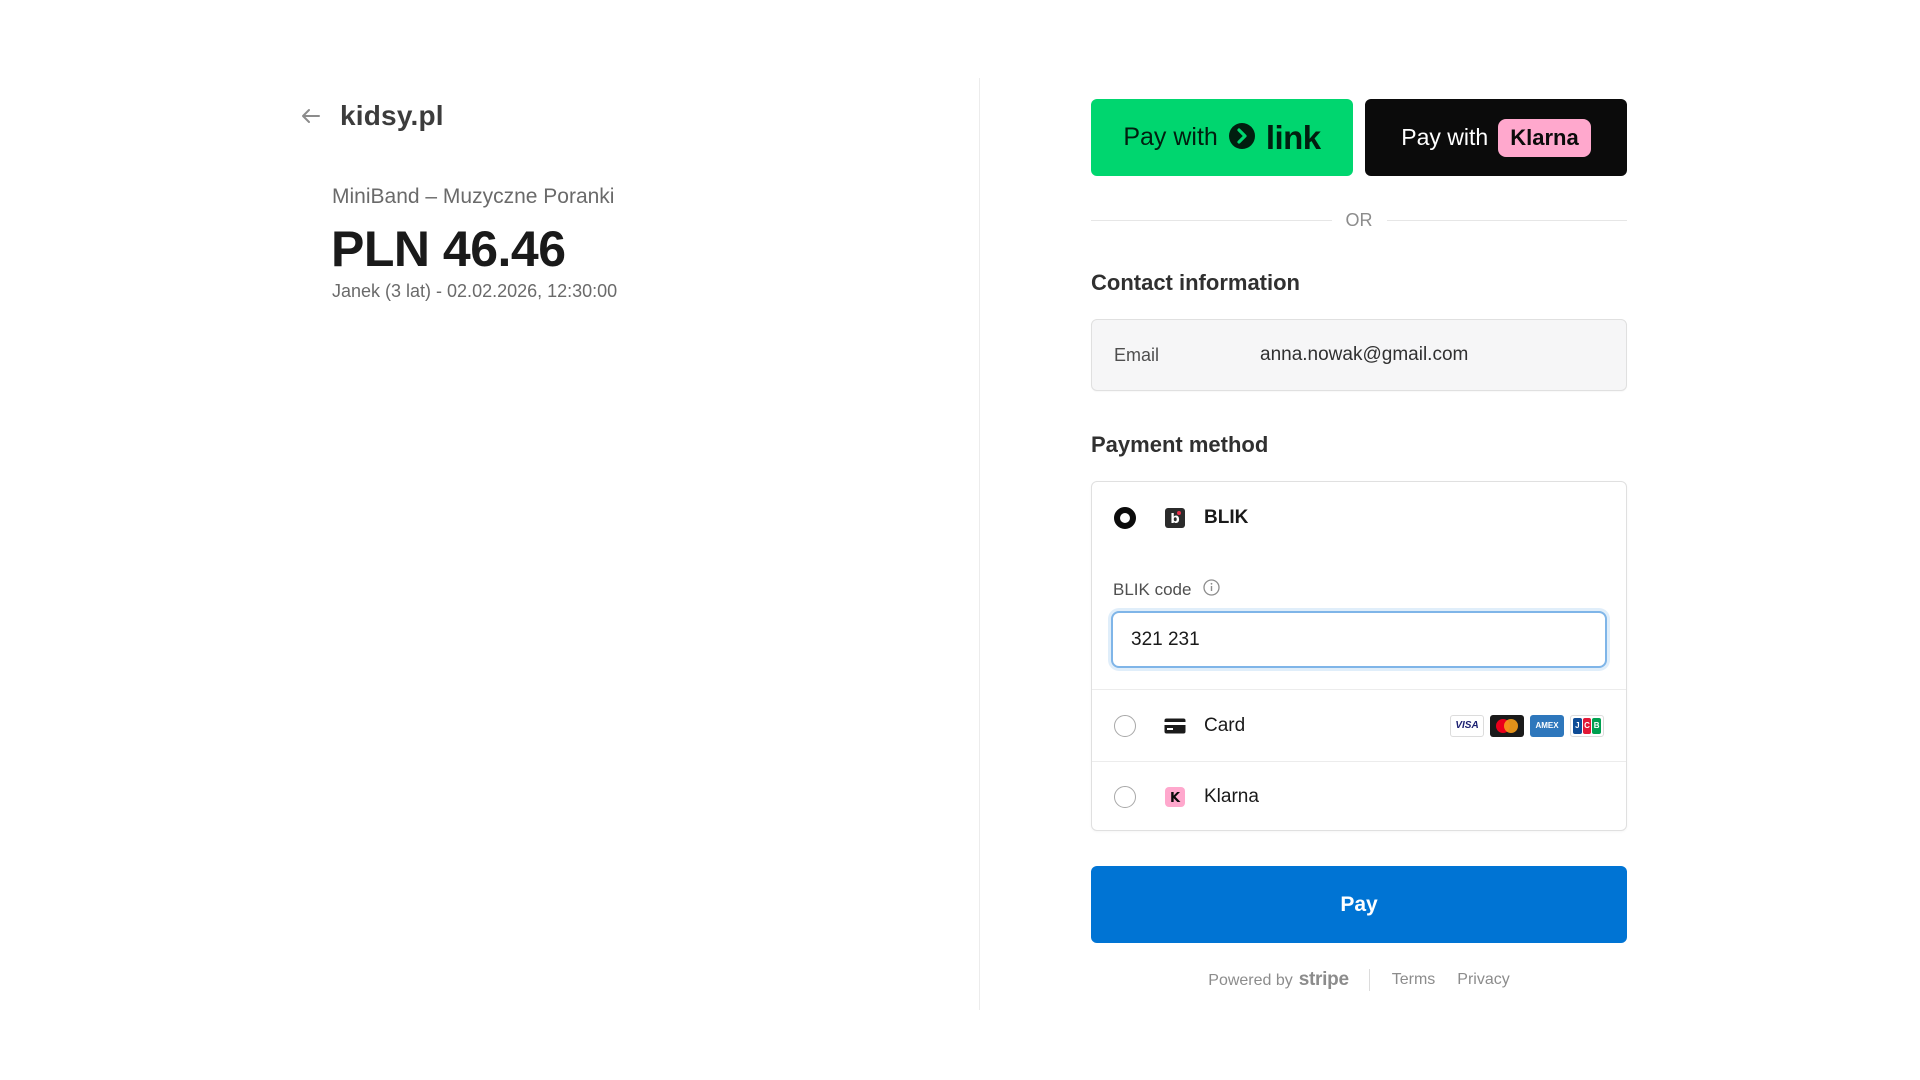 Image resolution: width=1920 pixels, height=1080 pixels. I want to click on email-value: anna.nowak@gmail.com, so click(1364, 355).